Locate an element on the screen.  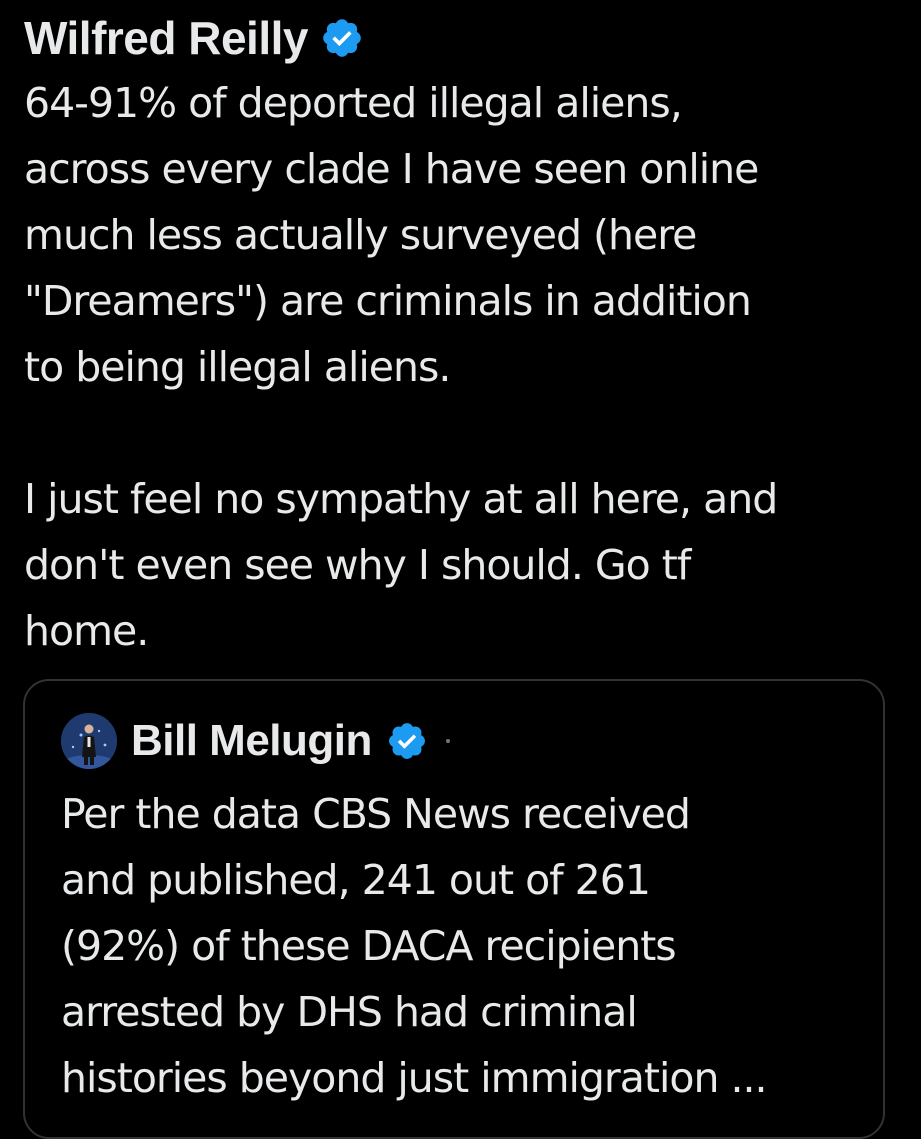
quoted-text-line: Per the data CBS News received is located at coordinates (376, 814).